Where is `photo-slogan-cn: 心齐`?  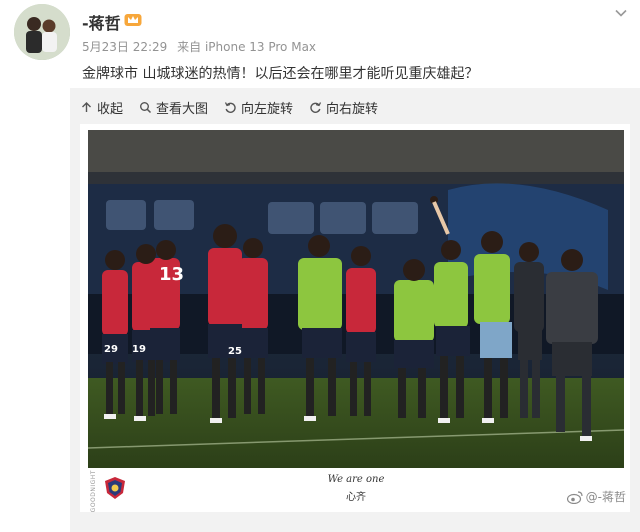
photo-slogan-cn: 心齐 is located at coordinates (356, 497).